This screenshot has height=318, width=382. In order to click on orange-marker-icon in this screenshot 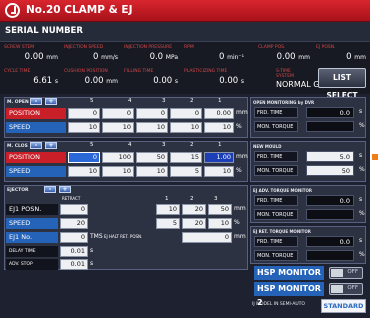, I will do `click(375, 157)`.